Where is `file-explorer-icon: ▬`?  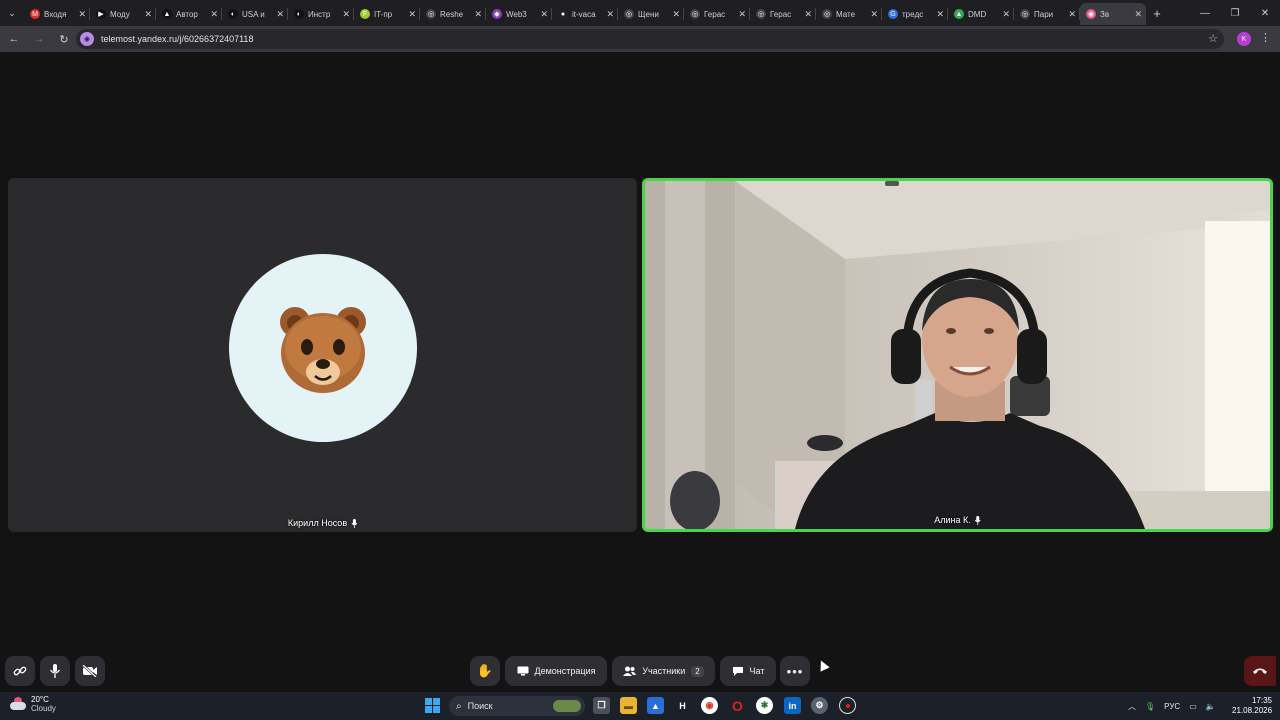 file-explorer-icon: ▬ is located at coordinates (628, 705).